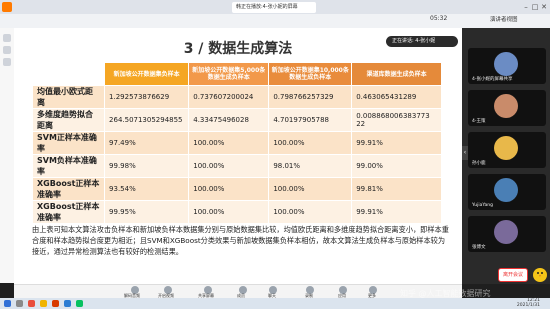  What do you see at coordinates (7, 50) in the screenshot?
I see `pen-tool-icon` at bounding box center [7, 50].